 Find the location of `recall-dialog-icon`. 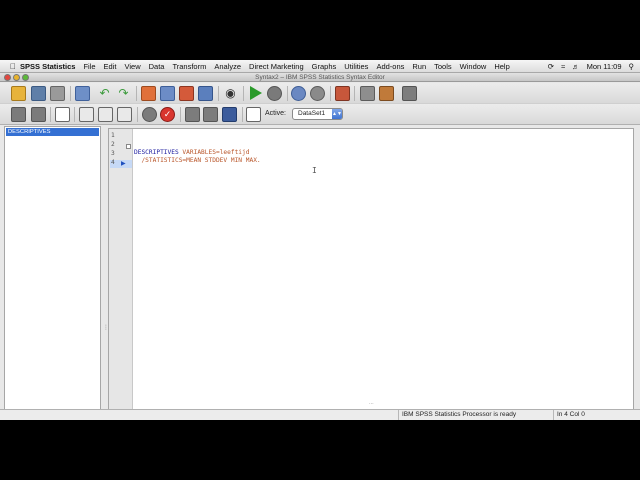

recall-dialog-icon is located at coordinates (82, 93).